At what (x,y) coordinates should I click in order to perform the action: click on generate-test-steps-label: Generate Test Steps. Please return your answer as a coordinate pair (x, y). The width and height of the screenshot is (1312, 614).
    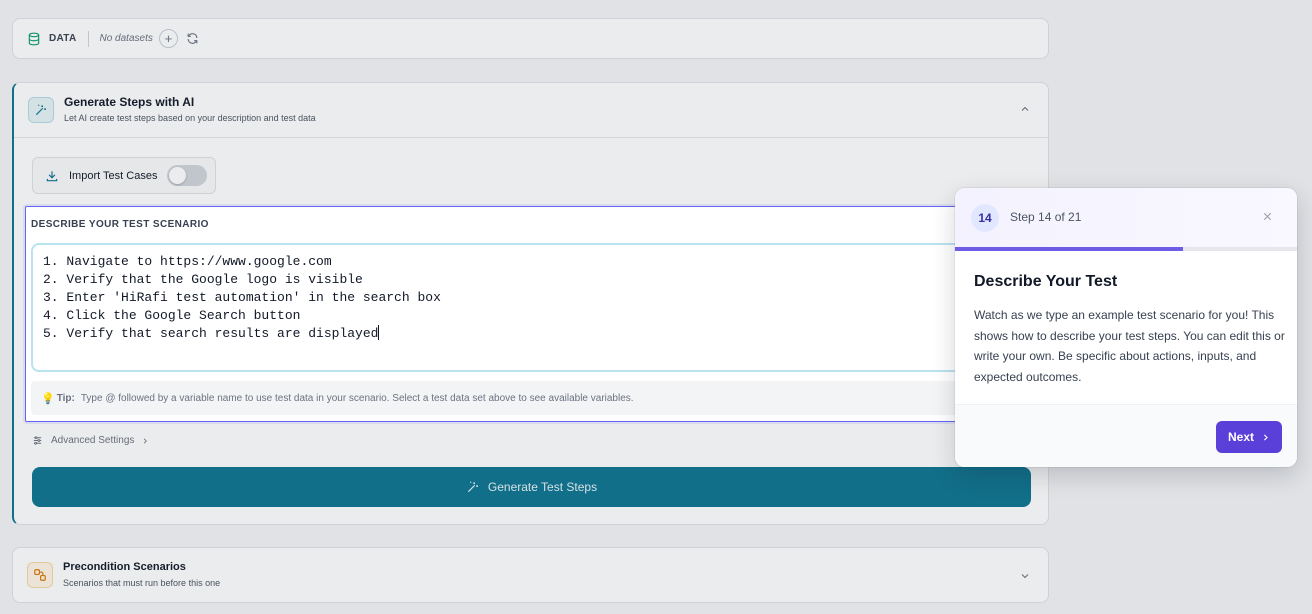
    Looking at the image, I should click on (542, 487).